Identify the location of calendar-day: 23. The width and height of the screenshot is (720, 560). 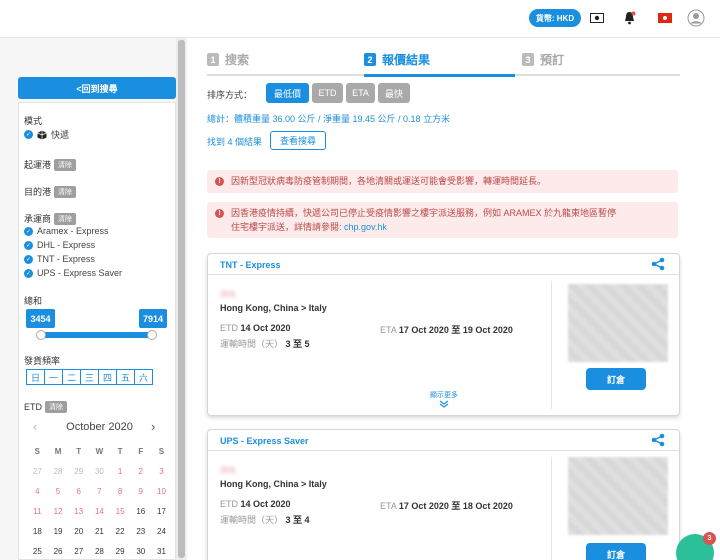
(140, 535).